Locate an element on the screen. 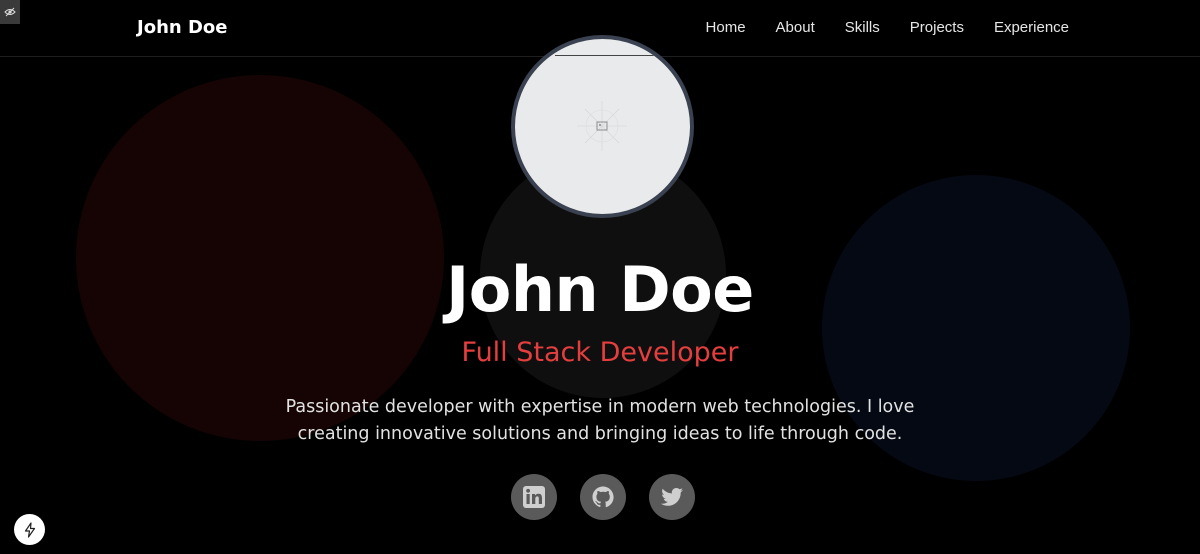 The height and width of the screenshot is (554, 1200). github-button is located at coordinates (603, 497).